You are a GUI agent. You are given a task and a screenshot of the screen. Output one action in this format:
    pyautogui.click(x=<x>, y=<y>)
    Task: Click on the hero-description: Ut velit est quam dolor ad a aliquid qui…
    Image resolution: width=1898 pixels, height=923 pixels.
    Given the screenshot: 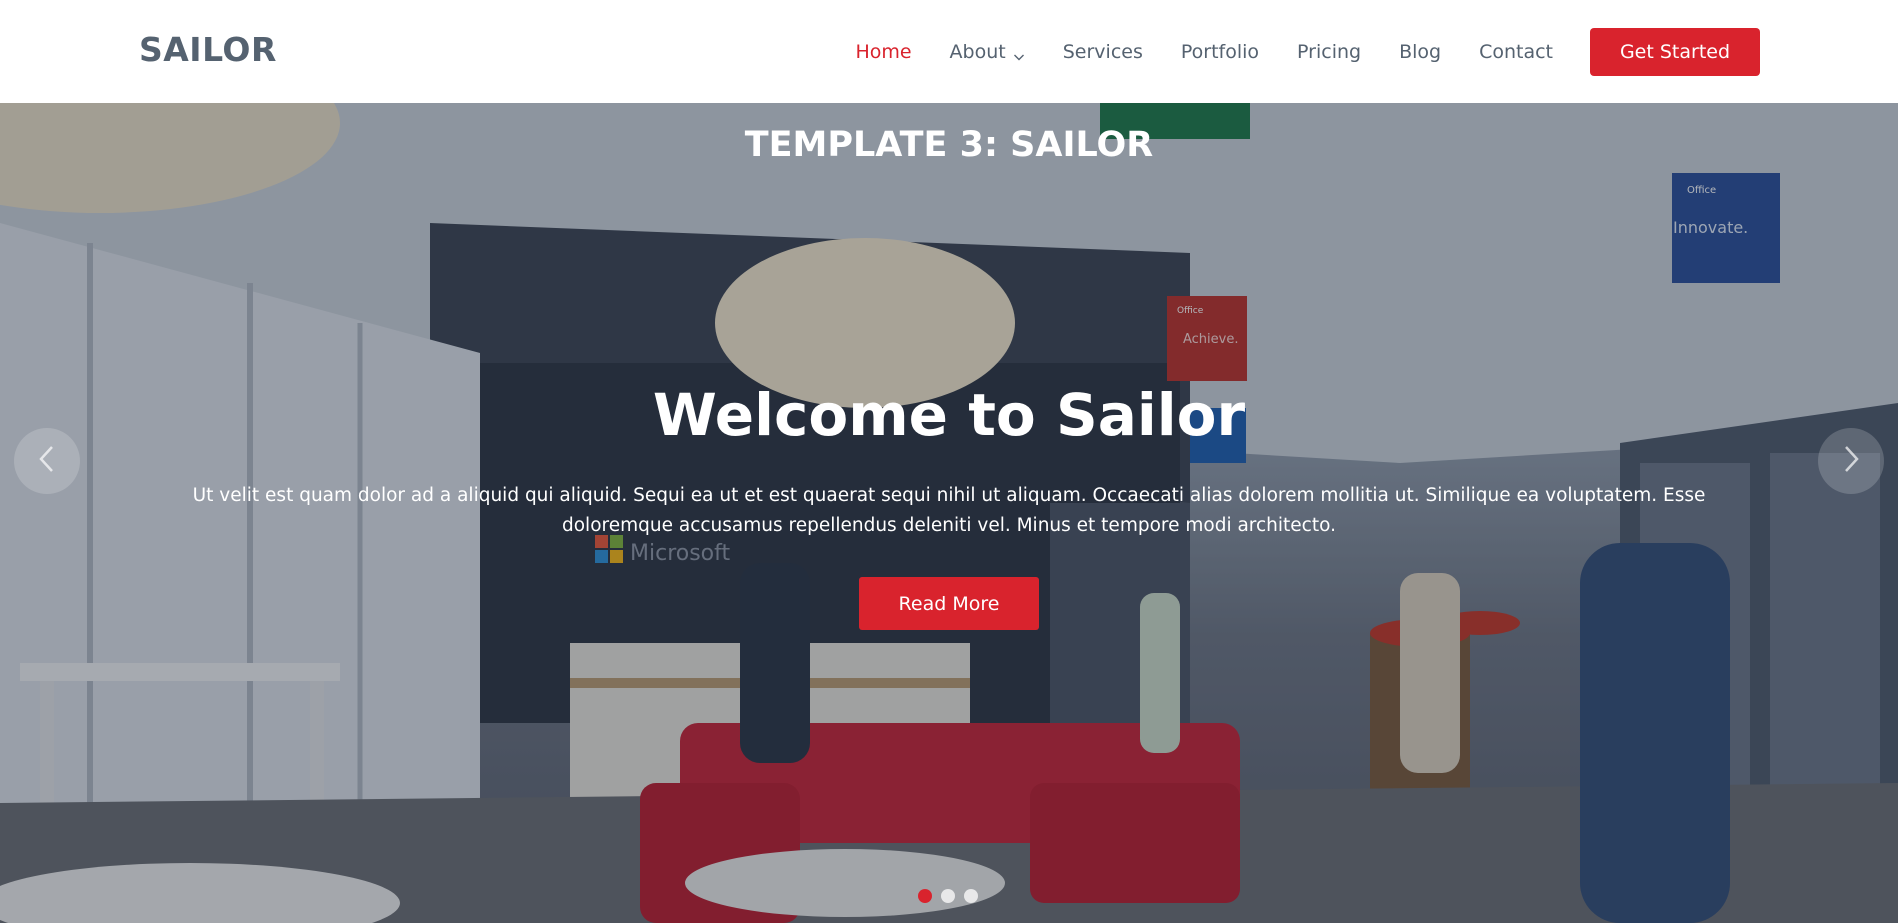 What is the action you would take?
    pyautogui.click(x=949, y=510)
    